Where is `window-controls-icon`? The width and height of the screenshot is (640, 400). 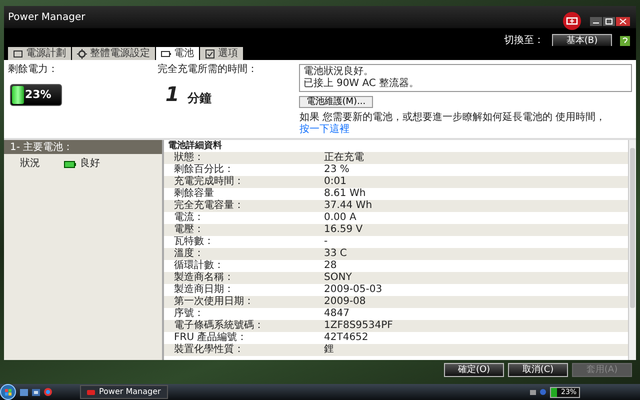 window-controls-icon is located at coordinates (610, 21).